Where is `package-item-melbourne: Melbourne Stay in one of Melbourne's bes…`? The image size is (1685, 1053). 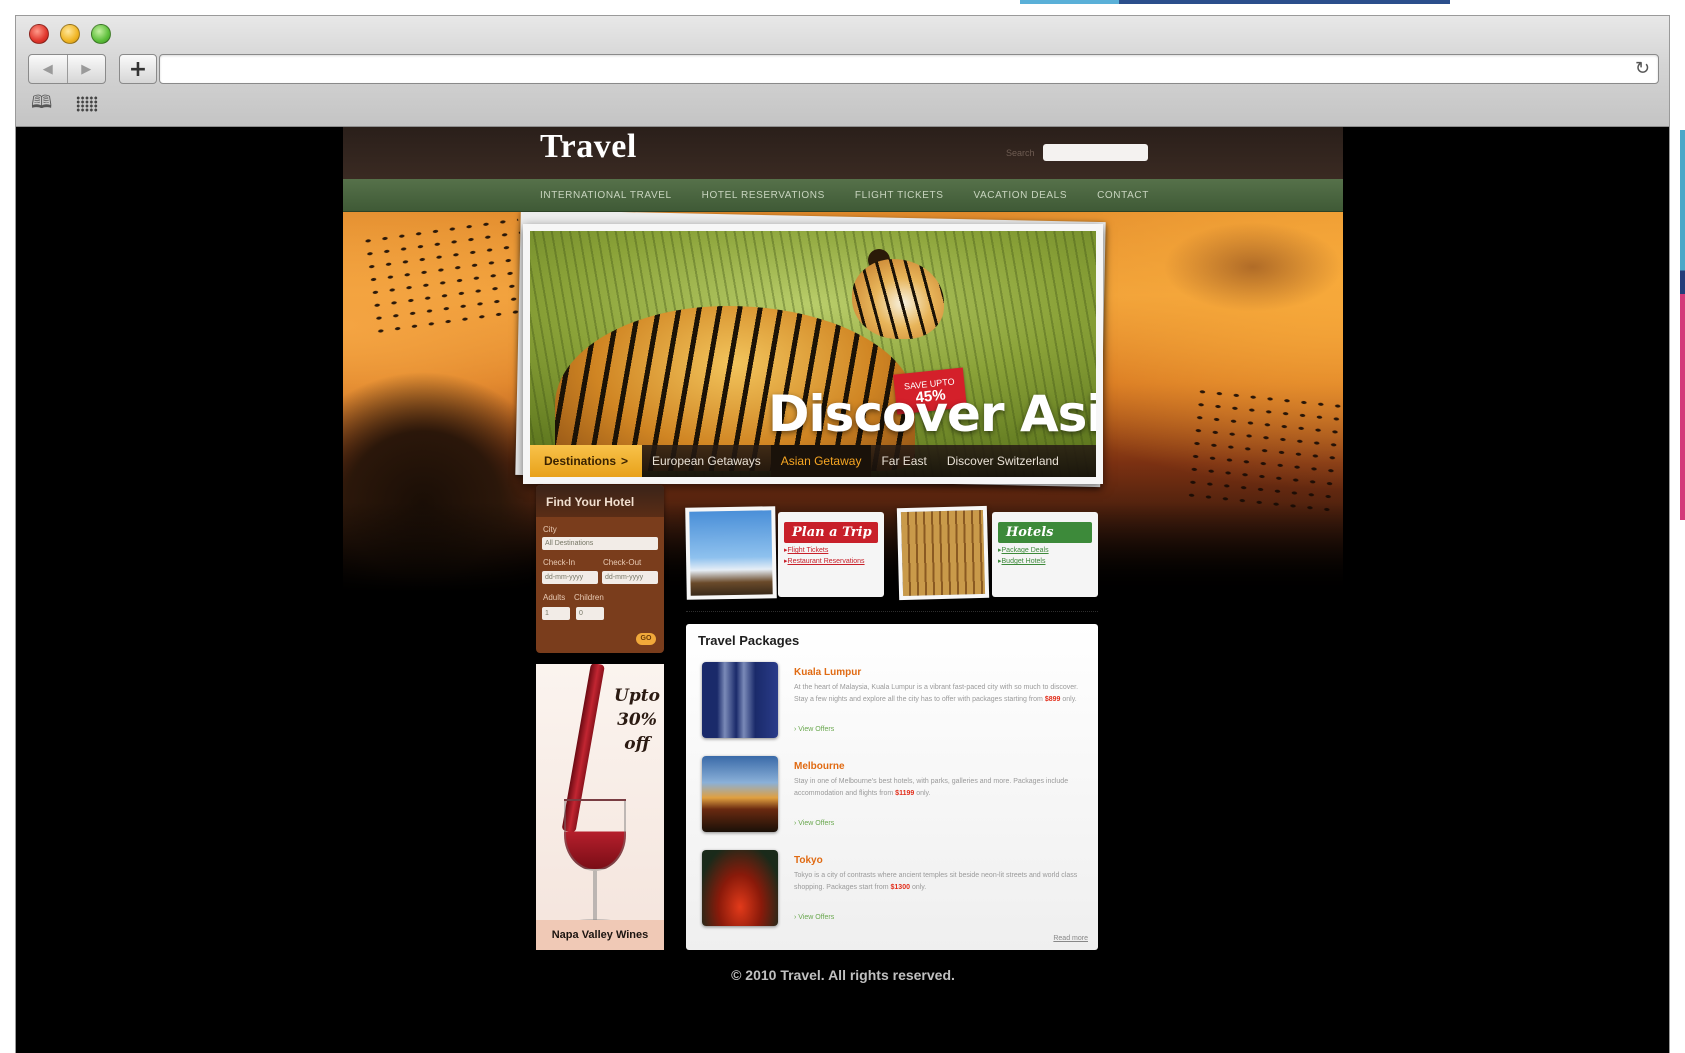
package-item-melbourne: Melbourne Stay in one of Melbourne's bes… is located at coordinates (894, 796).